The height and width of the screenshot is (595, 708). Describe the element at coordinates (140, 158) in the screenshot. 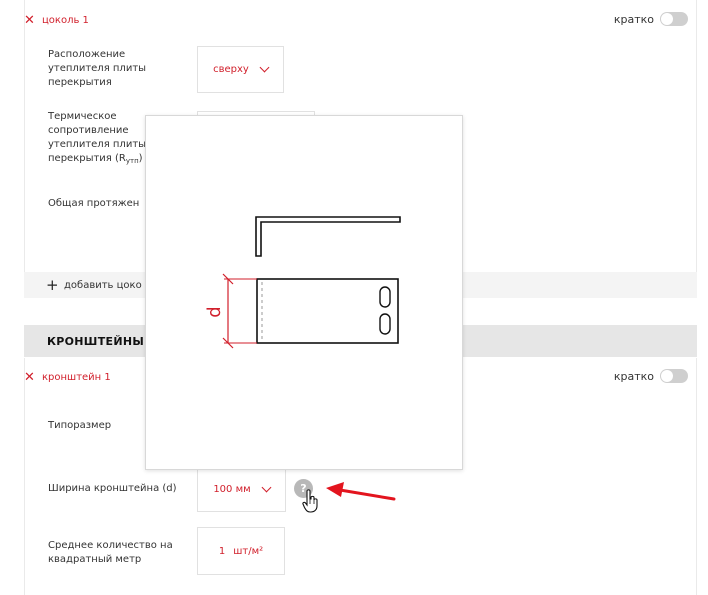

I see `thermal-resistance-label-end: )` at that location.